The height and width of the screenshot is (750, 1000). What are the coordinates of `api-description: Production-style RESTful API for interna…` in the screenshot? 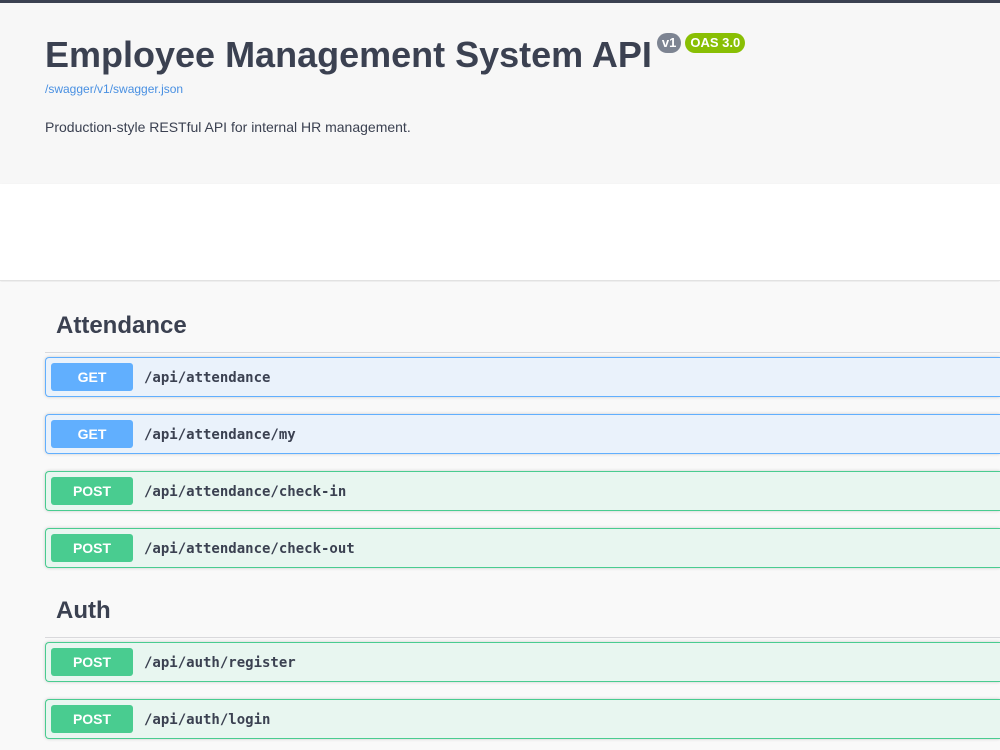 It's located at (228, 127).